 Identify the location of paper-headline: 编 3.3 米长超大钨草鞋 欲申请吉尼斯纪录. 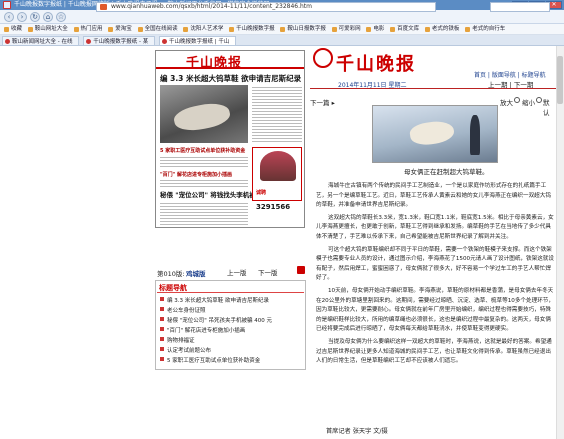
(231, 78).